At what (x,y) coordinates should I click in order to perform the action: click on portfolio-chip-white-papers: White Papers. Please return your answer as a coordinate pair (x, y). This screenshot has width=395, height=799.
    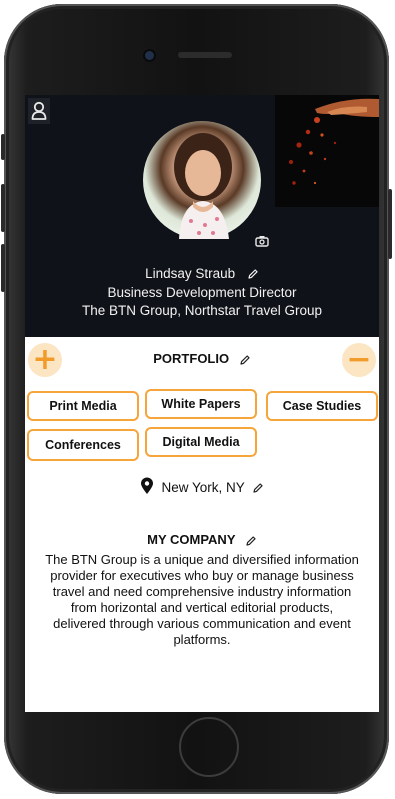
    Looking at the image, I should click on (201, 404).